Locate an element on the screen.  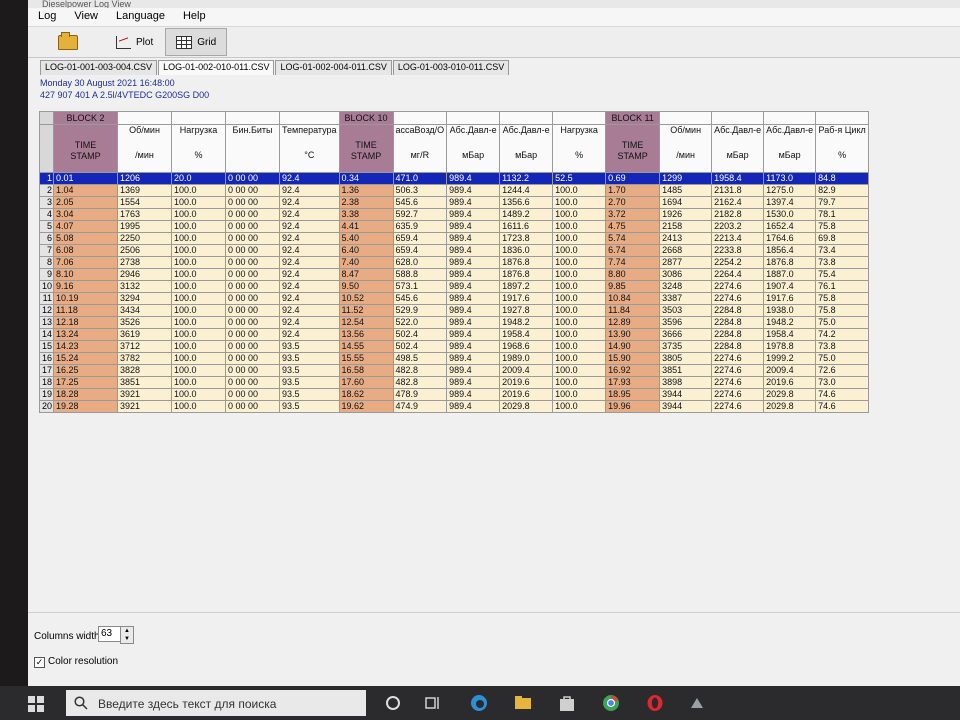
timestamp-cell: 15.90 is located at coordinates (633, 358).